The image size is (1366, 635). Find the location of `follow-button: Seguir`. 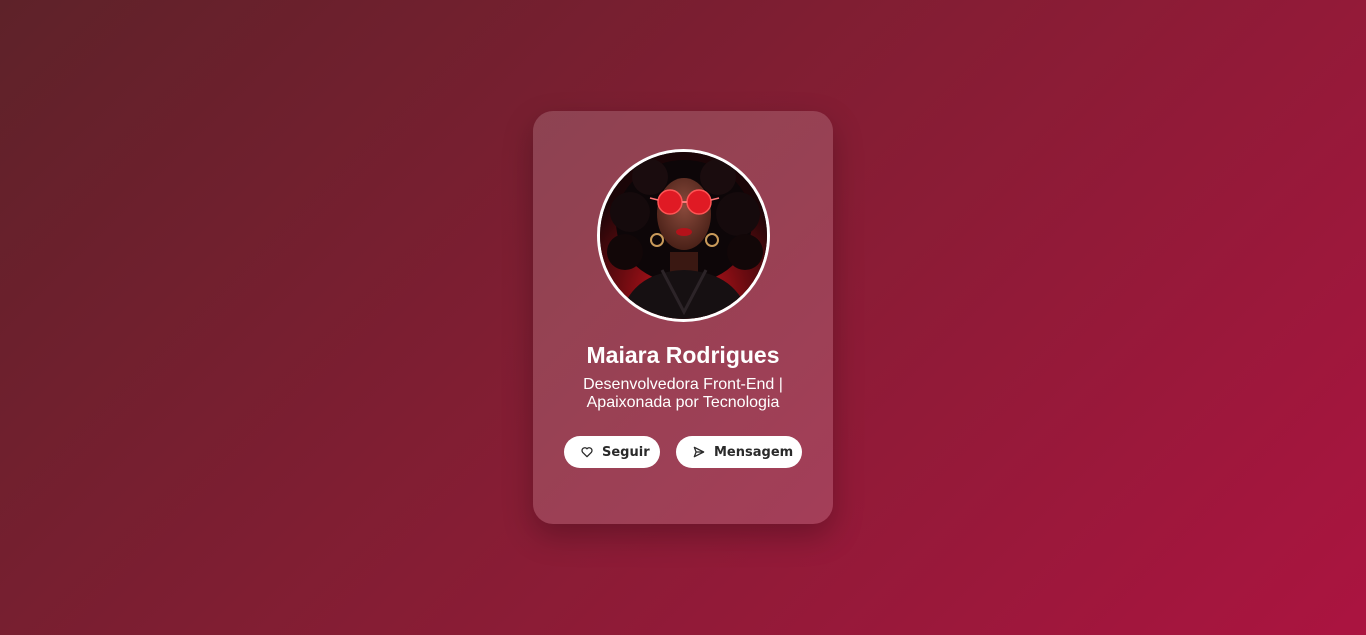

follow-button: Seguir is located at coordinates (612, 452).